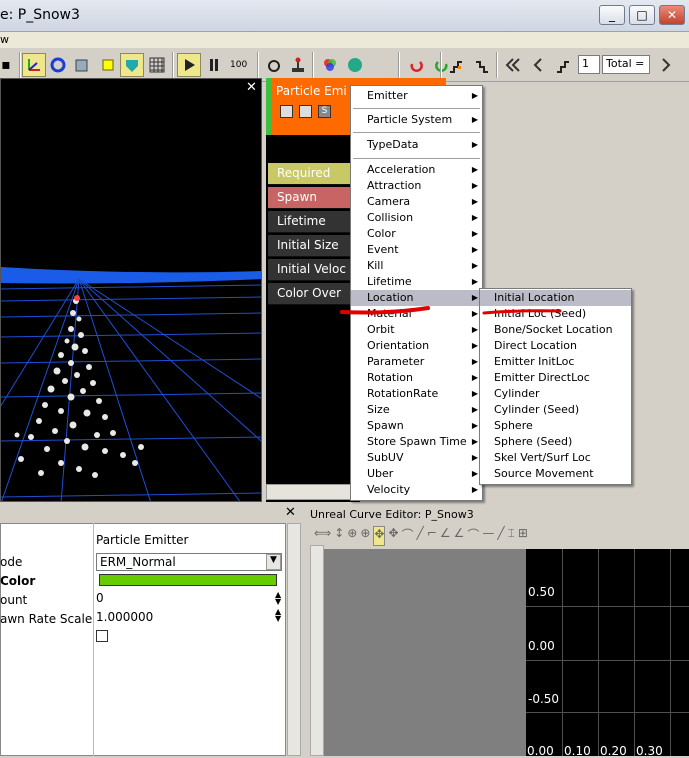 This screenshot has height=758, width=689. I want to click on menu-item-subuv: SubUV ▶, so click(416, 458).